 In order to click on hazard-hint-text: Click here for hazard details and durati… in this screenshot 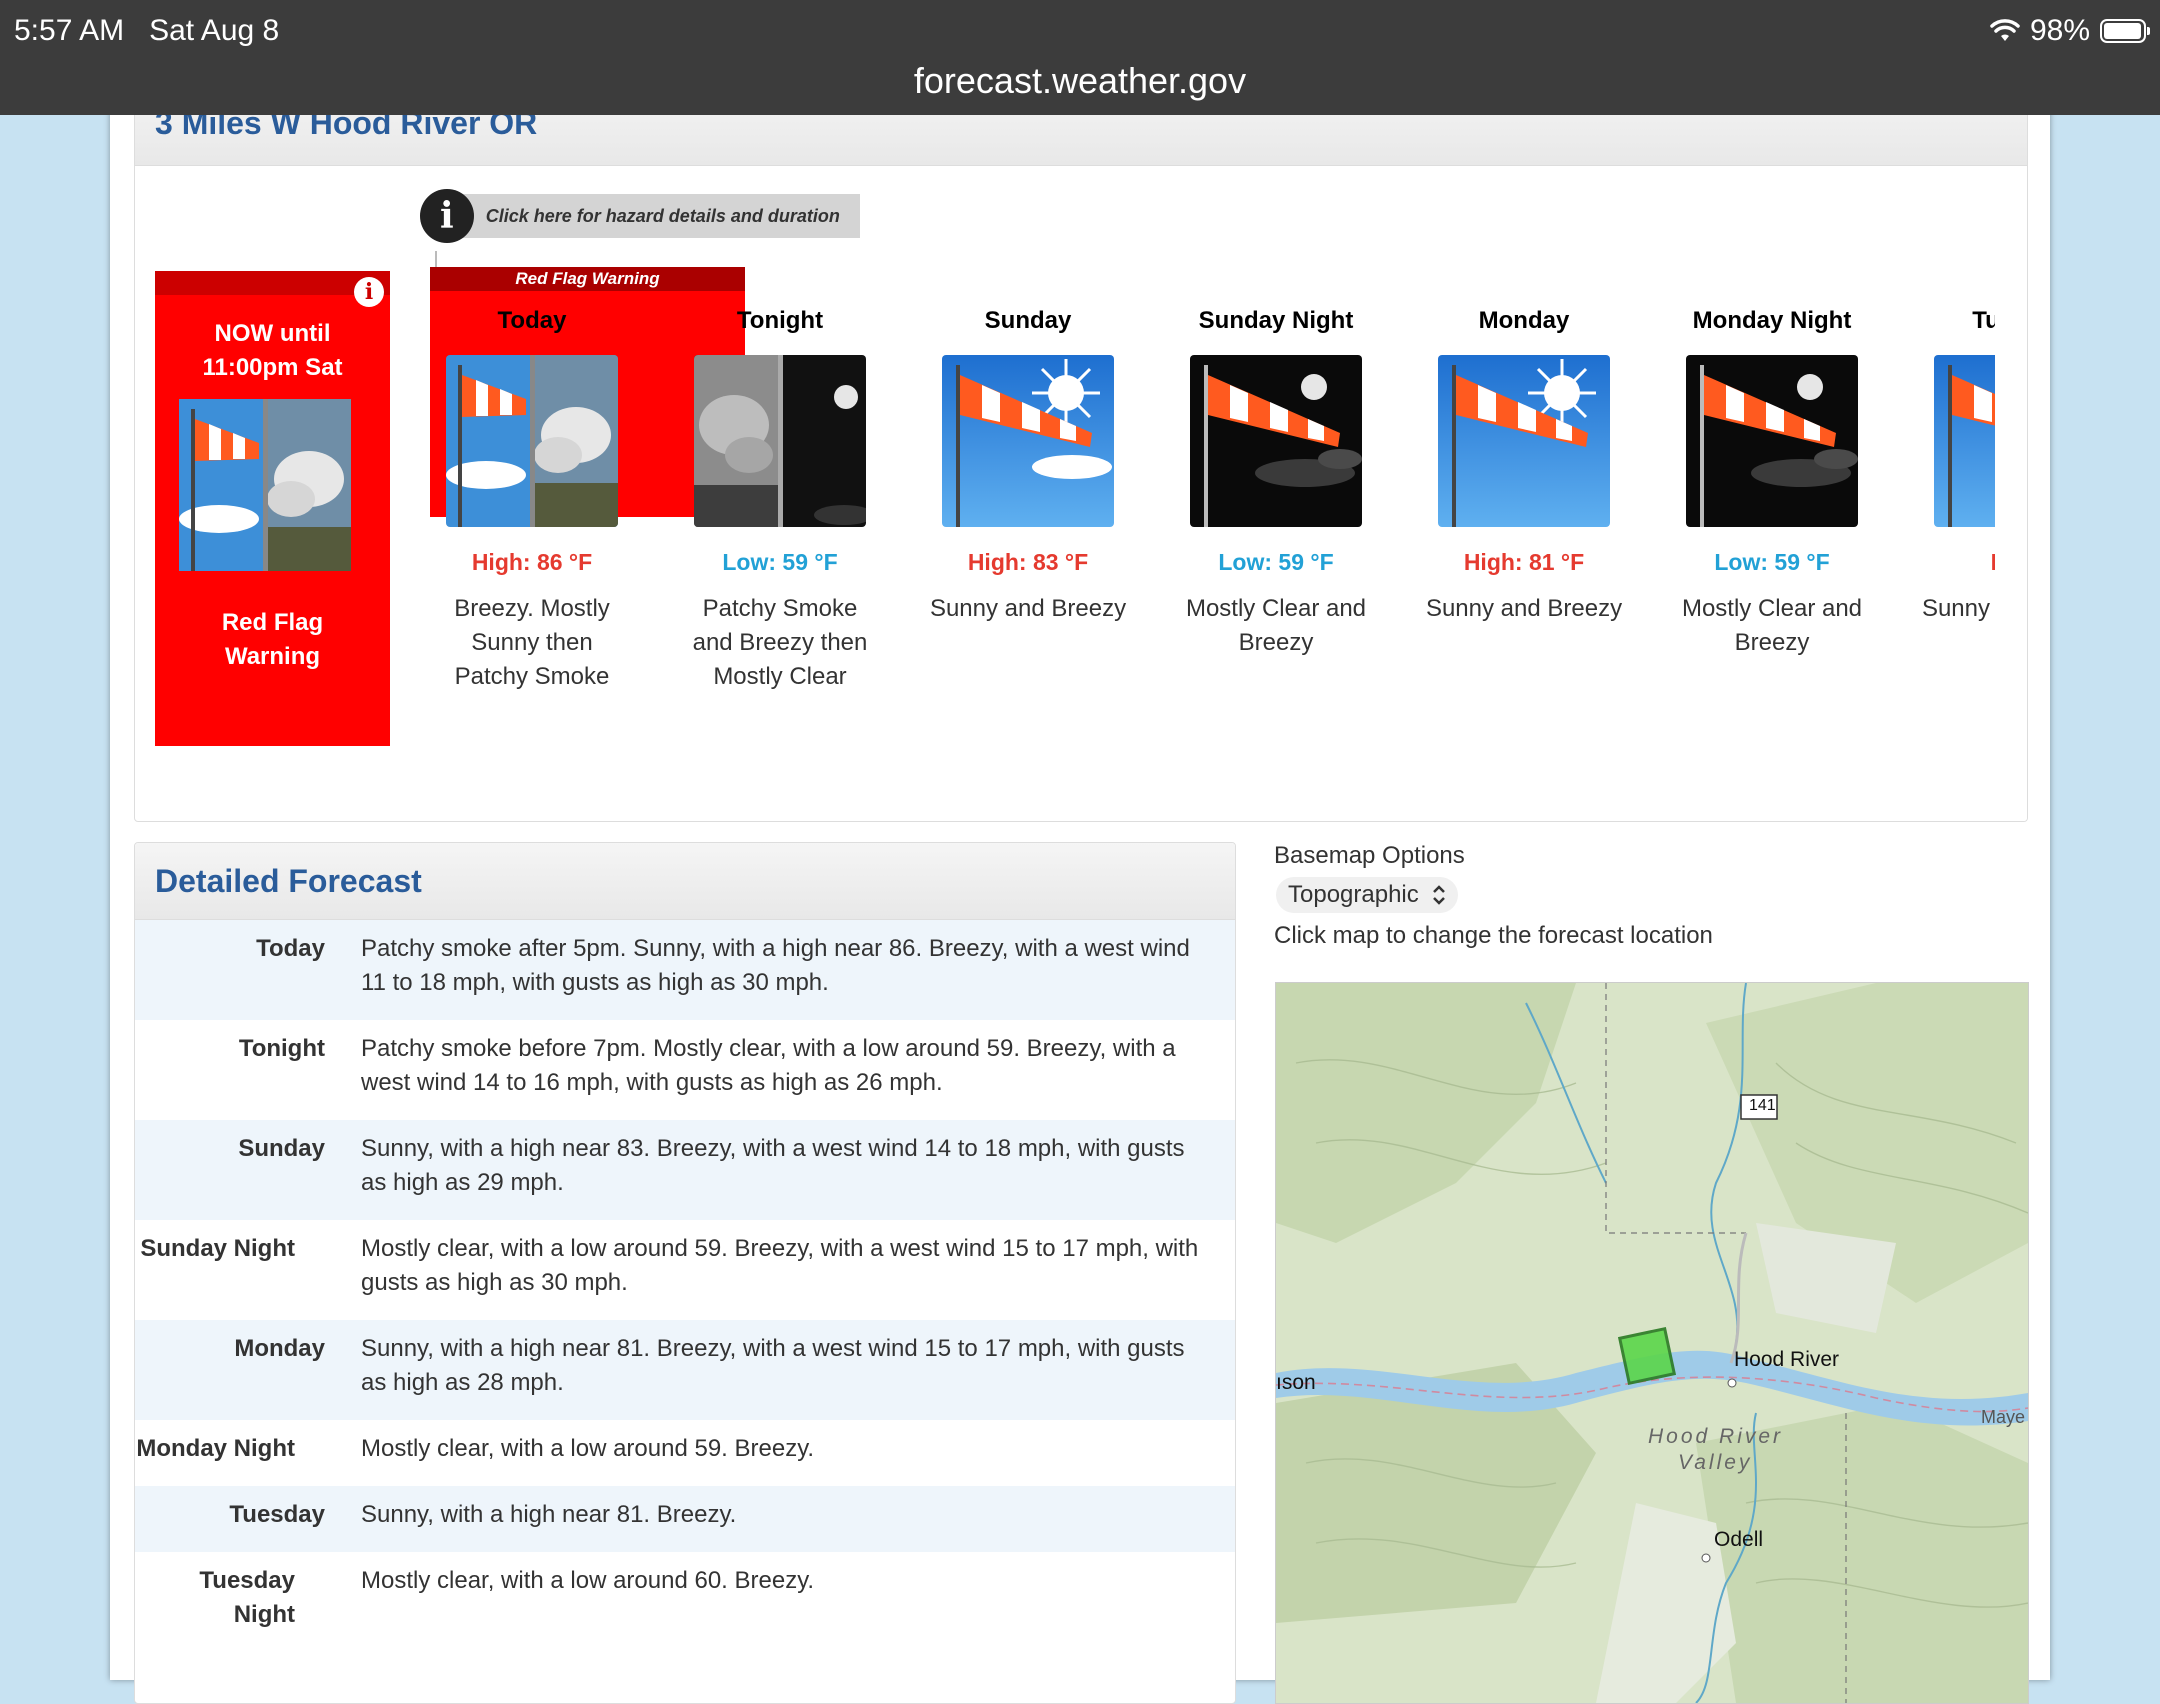, I will do `click(660, 216)`.